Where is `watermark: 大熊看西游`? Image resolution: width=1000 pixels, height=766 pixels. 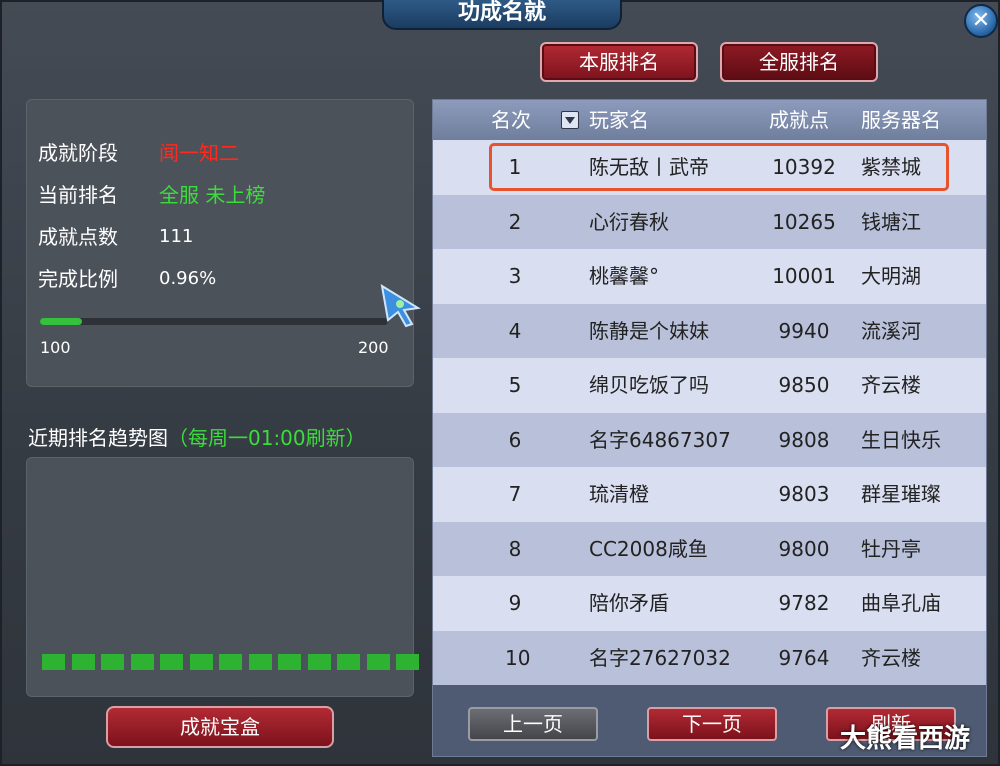 watermark: 大熊看西游 is located at coordinates (905, 739).